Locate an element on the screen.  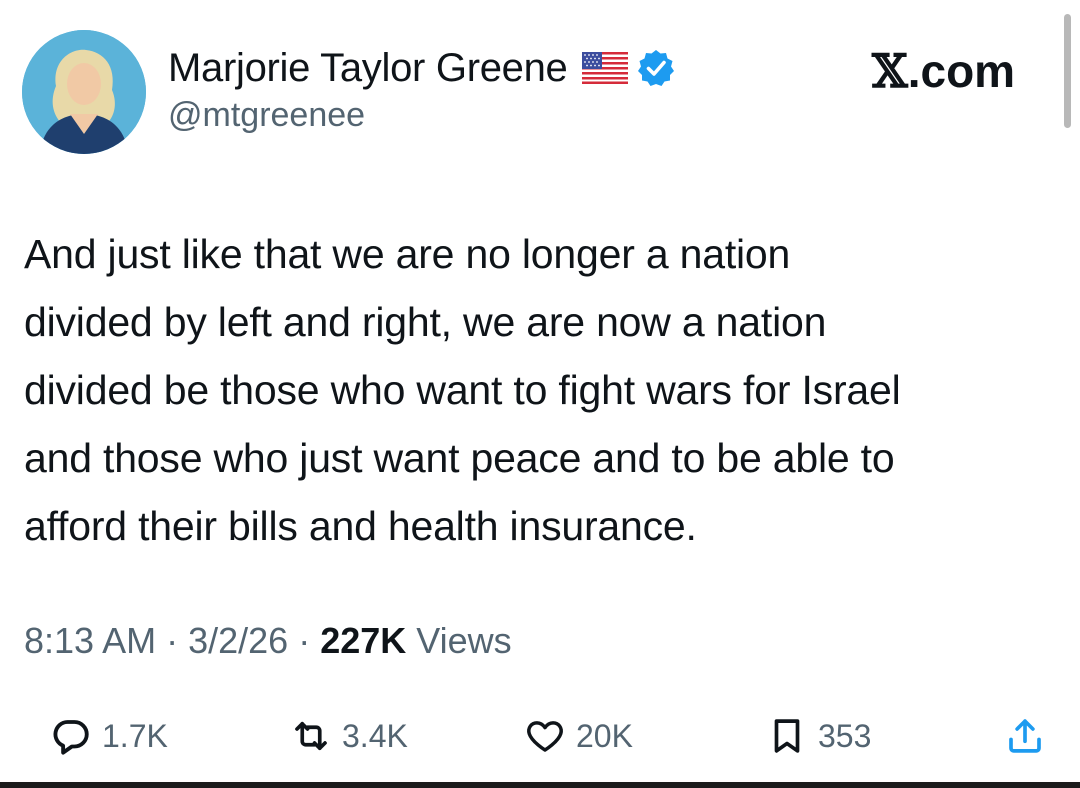
retweet-icon is located at coordinates (311, 736).